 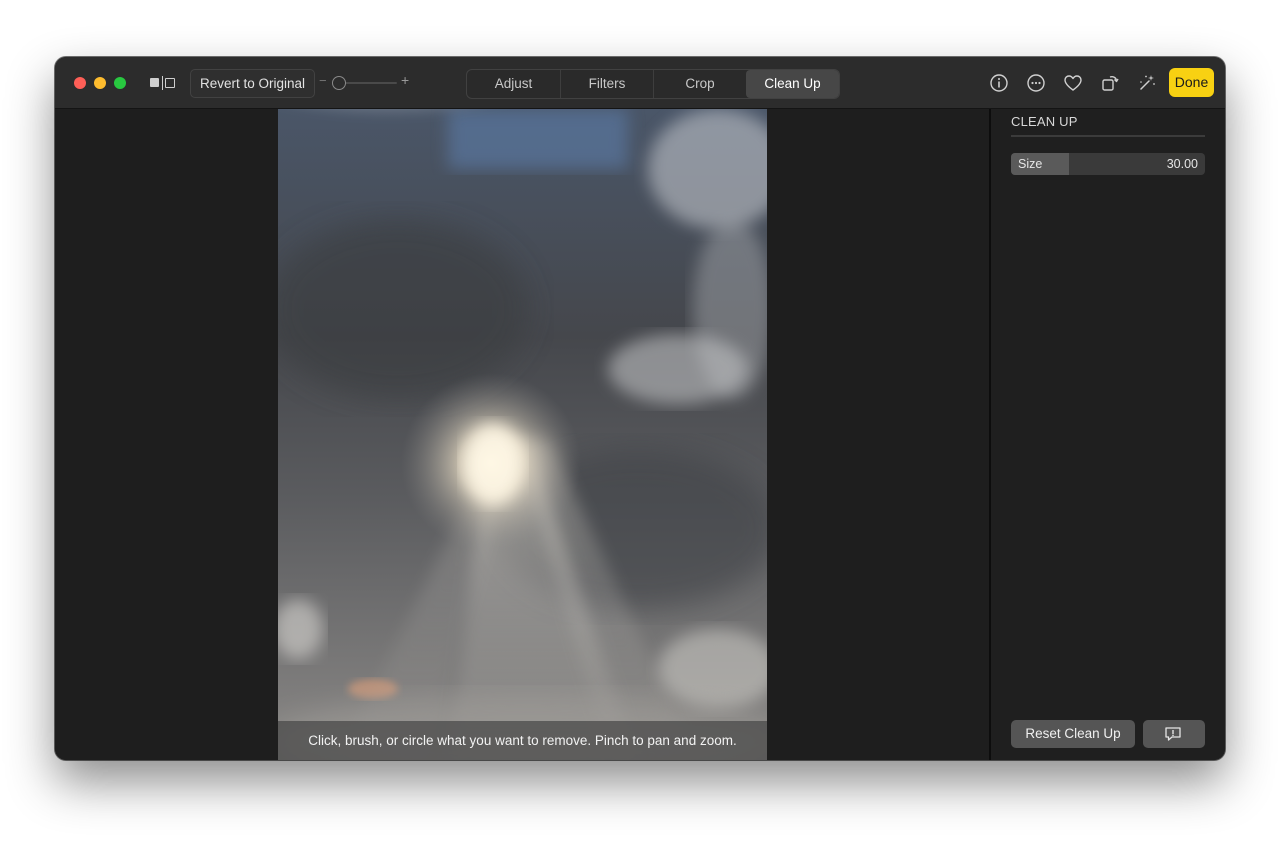 What do you see at coordinates (513, 84) in the screenshot?
I see `tab-adjust: Adjust` at bounding box center [513, 84].